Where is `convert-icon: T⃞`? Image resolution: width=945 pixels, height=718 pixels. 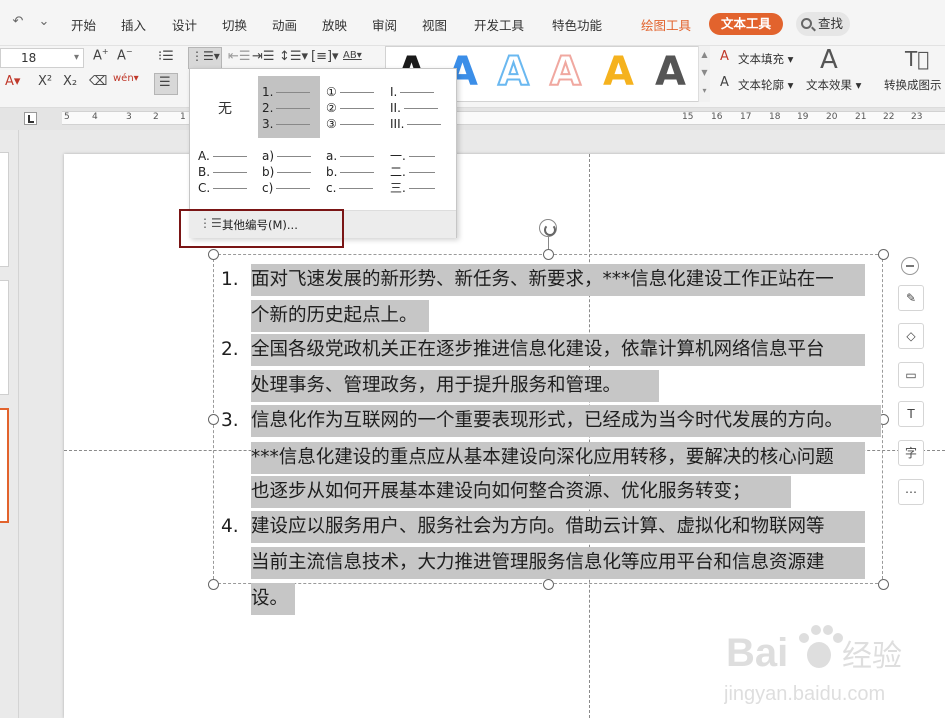 convert-icon: T⃞ is located at coordinates (917, 59).